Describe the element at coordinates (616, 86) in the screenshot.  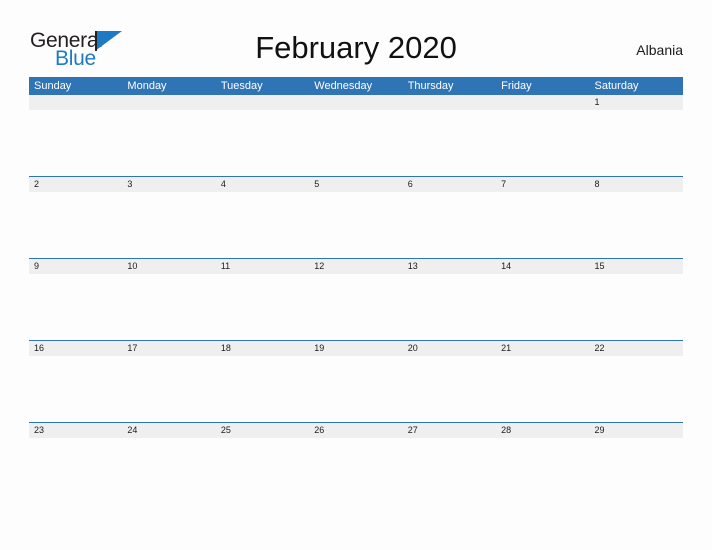
I see `weekday-header-saturday: Saturday` at that location.